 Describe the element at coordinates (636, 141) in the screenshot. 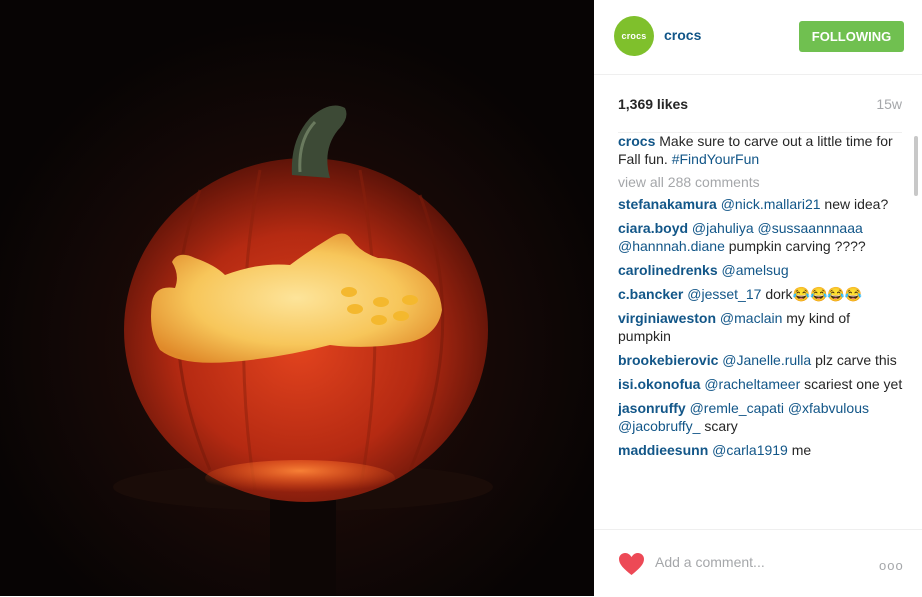

I see `caption-author: crocs` at that location.